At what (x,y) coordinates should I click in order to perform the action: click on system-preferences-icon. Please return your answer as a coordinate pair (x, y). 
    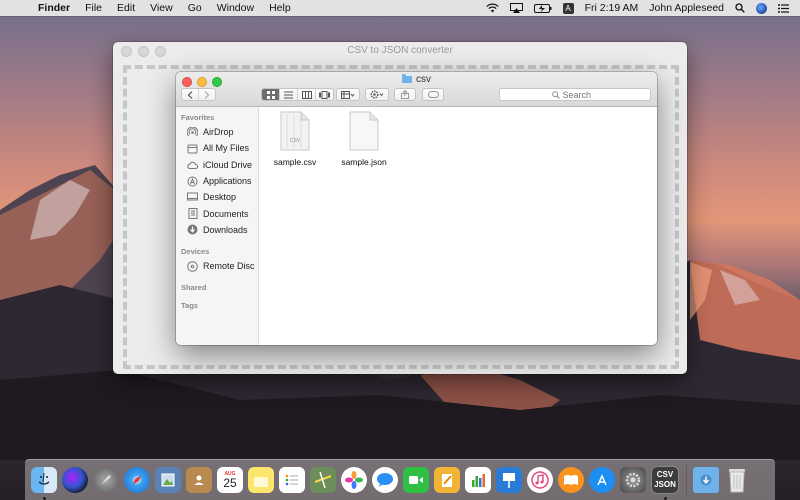
    Looking at the image, I should click on (633, 480).